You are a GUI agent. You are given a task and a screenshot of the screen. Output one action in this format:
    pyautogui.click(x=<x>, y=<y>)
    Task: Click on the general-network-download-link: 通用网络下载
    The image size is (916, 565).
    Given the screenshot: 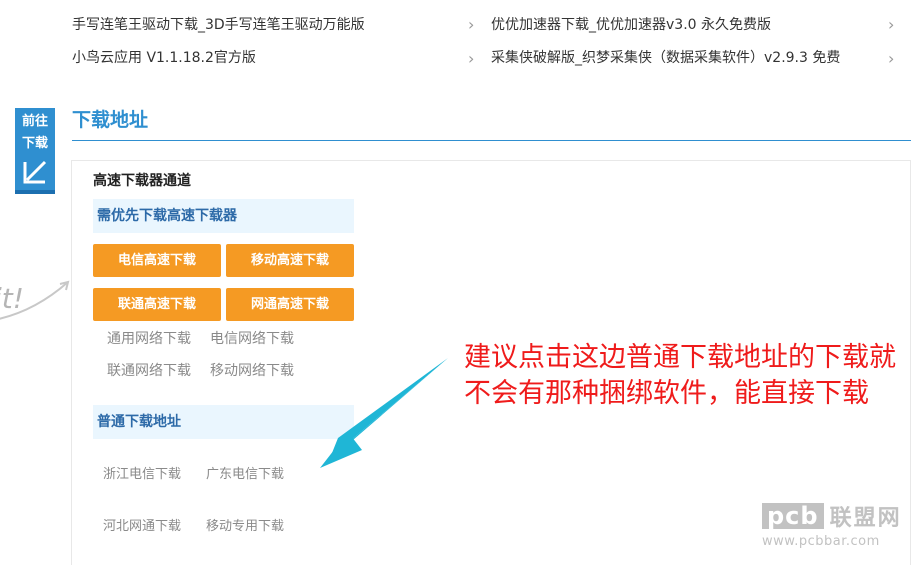 What is the action you would take?
    pyautogui.click(x=149, y=338)
    